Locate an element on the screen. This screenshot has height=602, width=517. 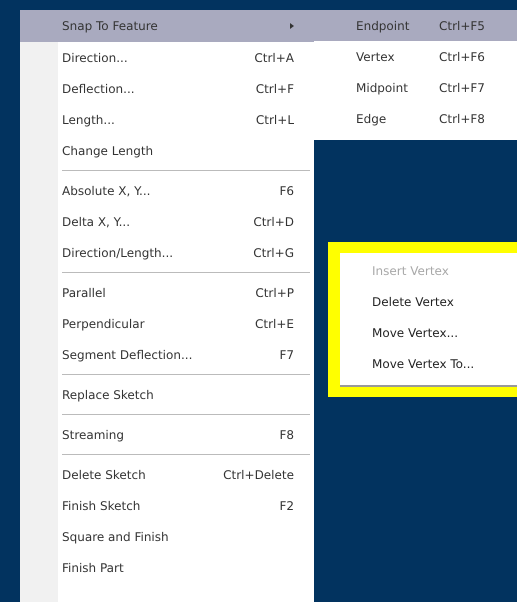
menu-item: Streaming F8 is located at coordinates (167, 434).